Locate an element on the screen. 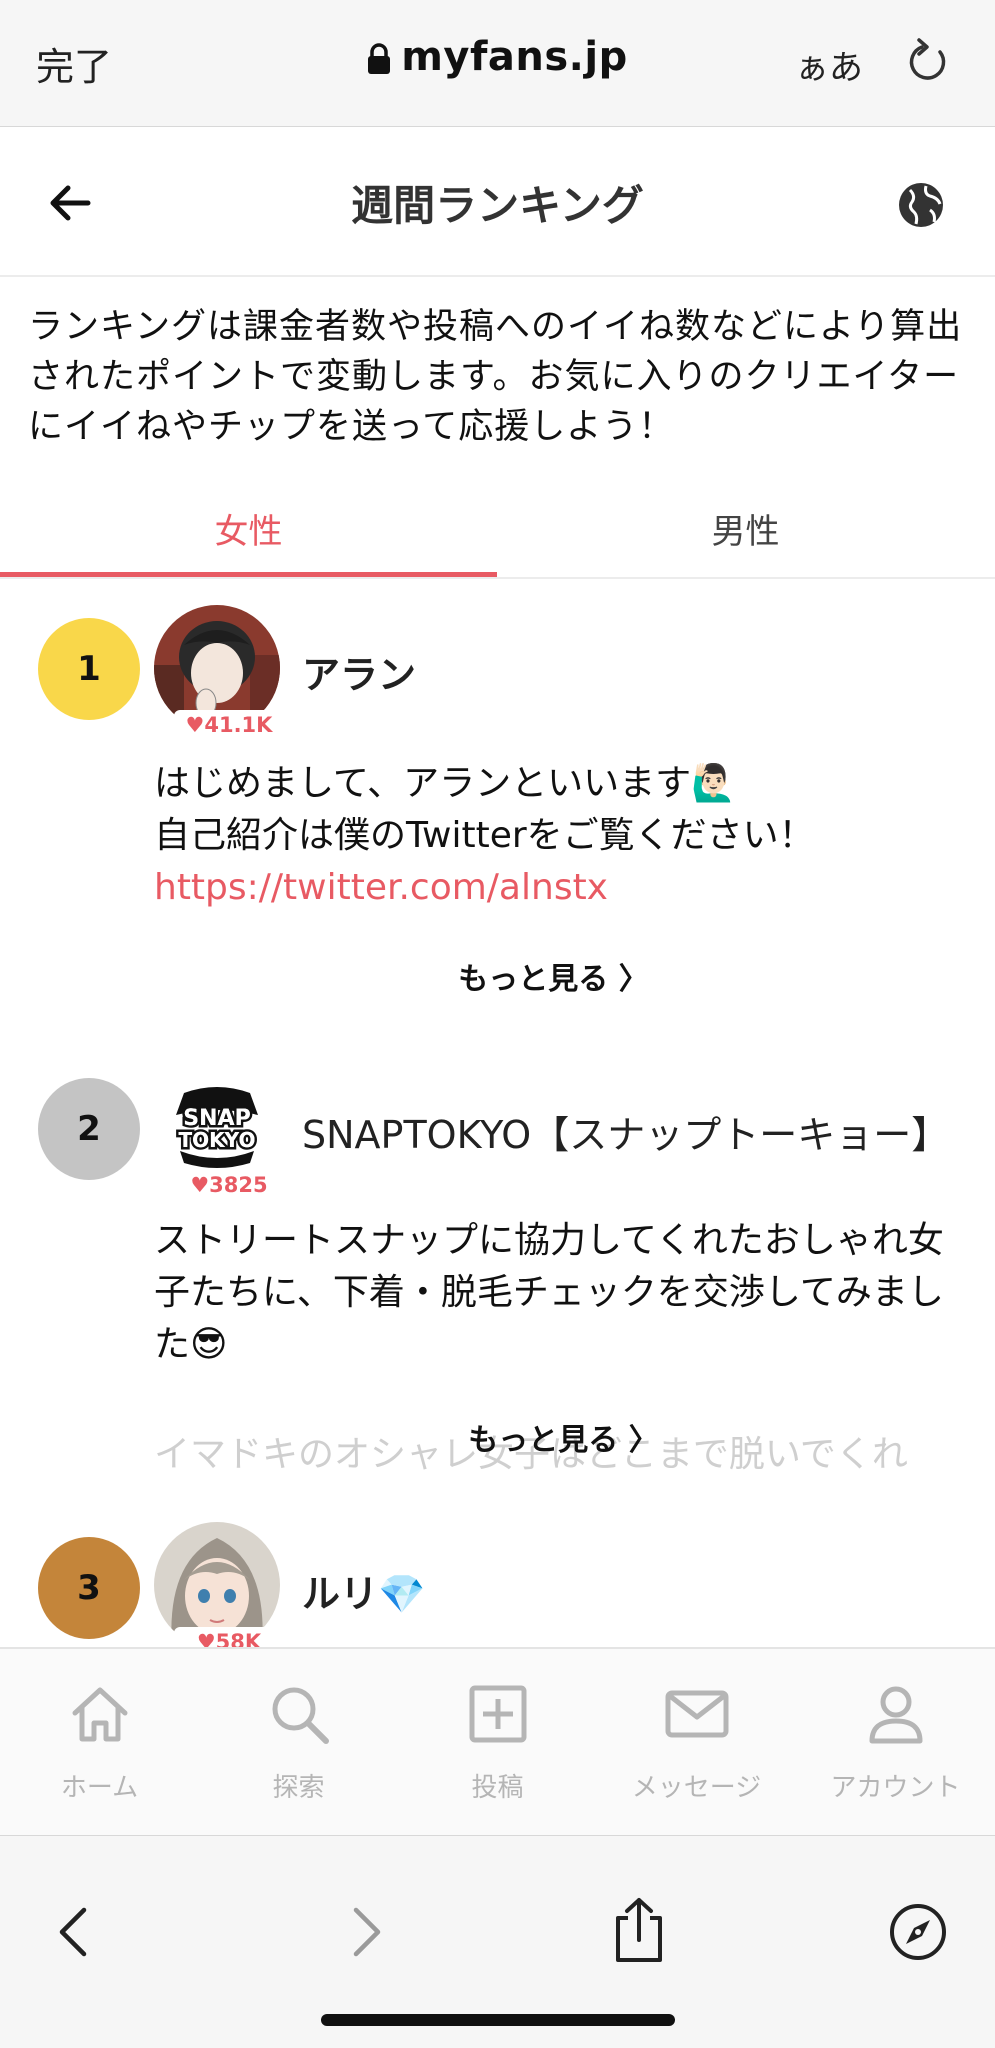 The height and width of the screenshot is (2048, 995). lock-icon is located at coordinates (379, 58).